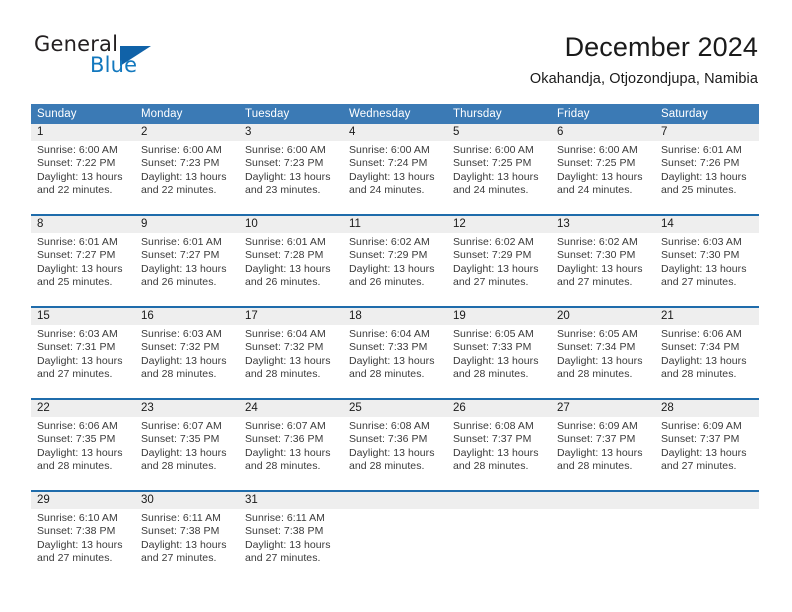 This screenshot has height=612, width=792. What do you see at coordinates (707, 532) in the screenshot?
I see `calendar-day-cell-empty` at bounding box center [707, 532].